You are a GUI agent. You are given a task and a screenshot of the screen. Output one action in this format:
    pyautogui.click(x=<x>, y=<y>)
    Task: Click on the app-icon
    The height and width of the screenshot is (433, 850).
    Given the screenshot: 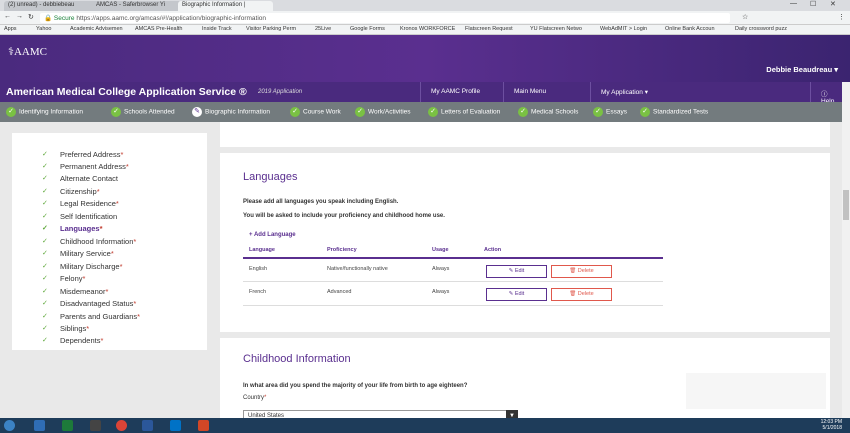 What is the action you would take?
    pyautogui.click(x=95, y=425)
    